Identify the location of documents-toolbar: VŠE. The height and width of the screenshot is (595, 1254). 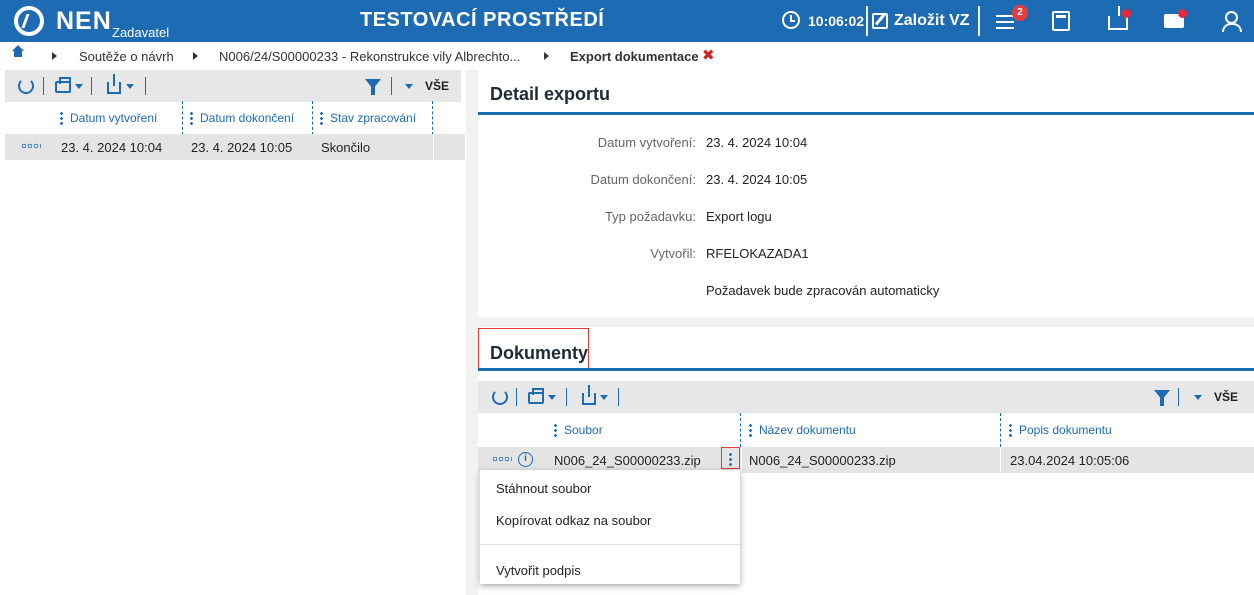
(866, 397).